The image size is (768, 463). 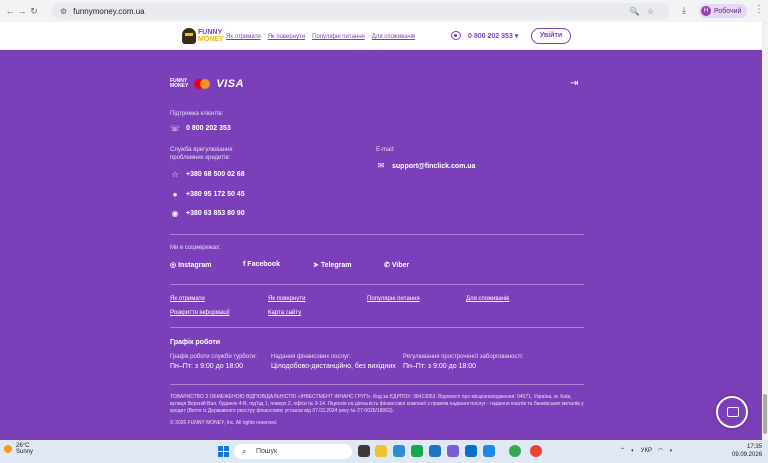 I want to click on avatar: Н, so click(x=706, y=11).